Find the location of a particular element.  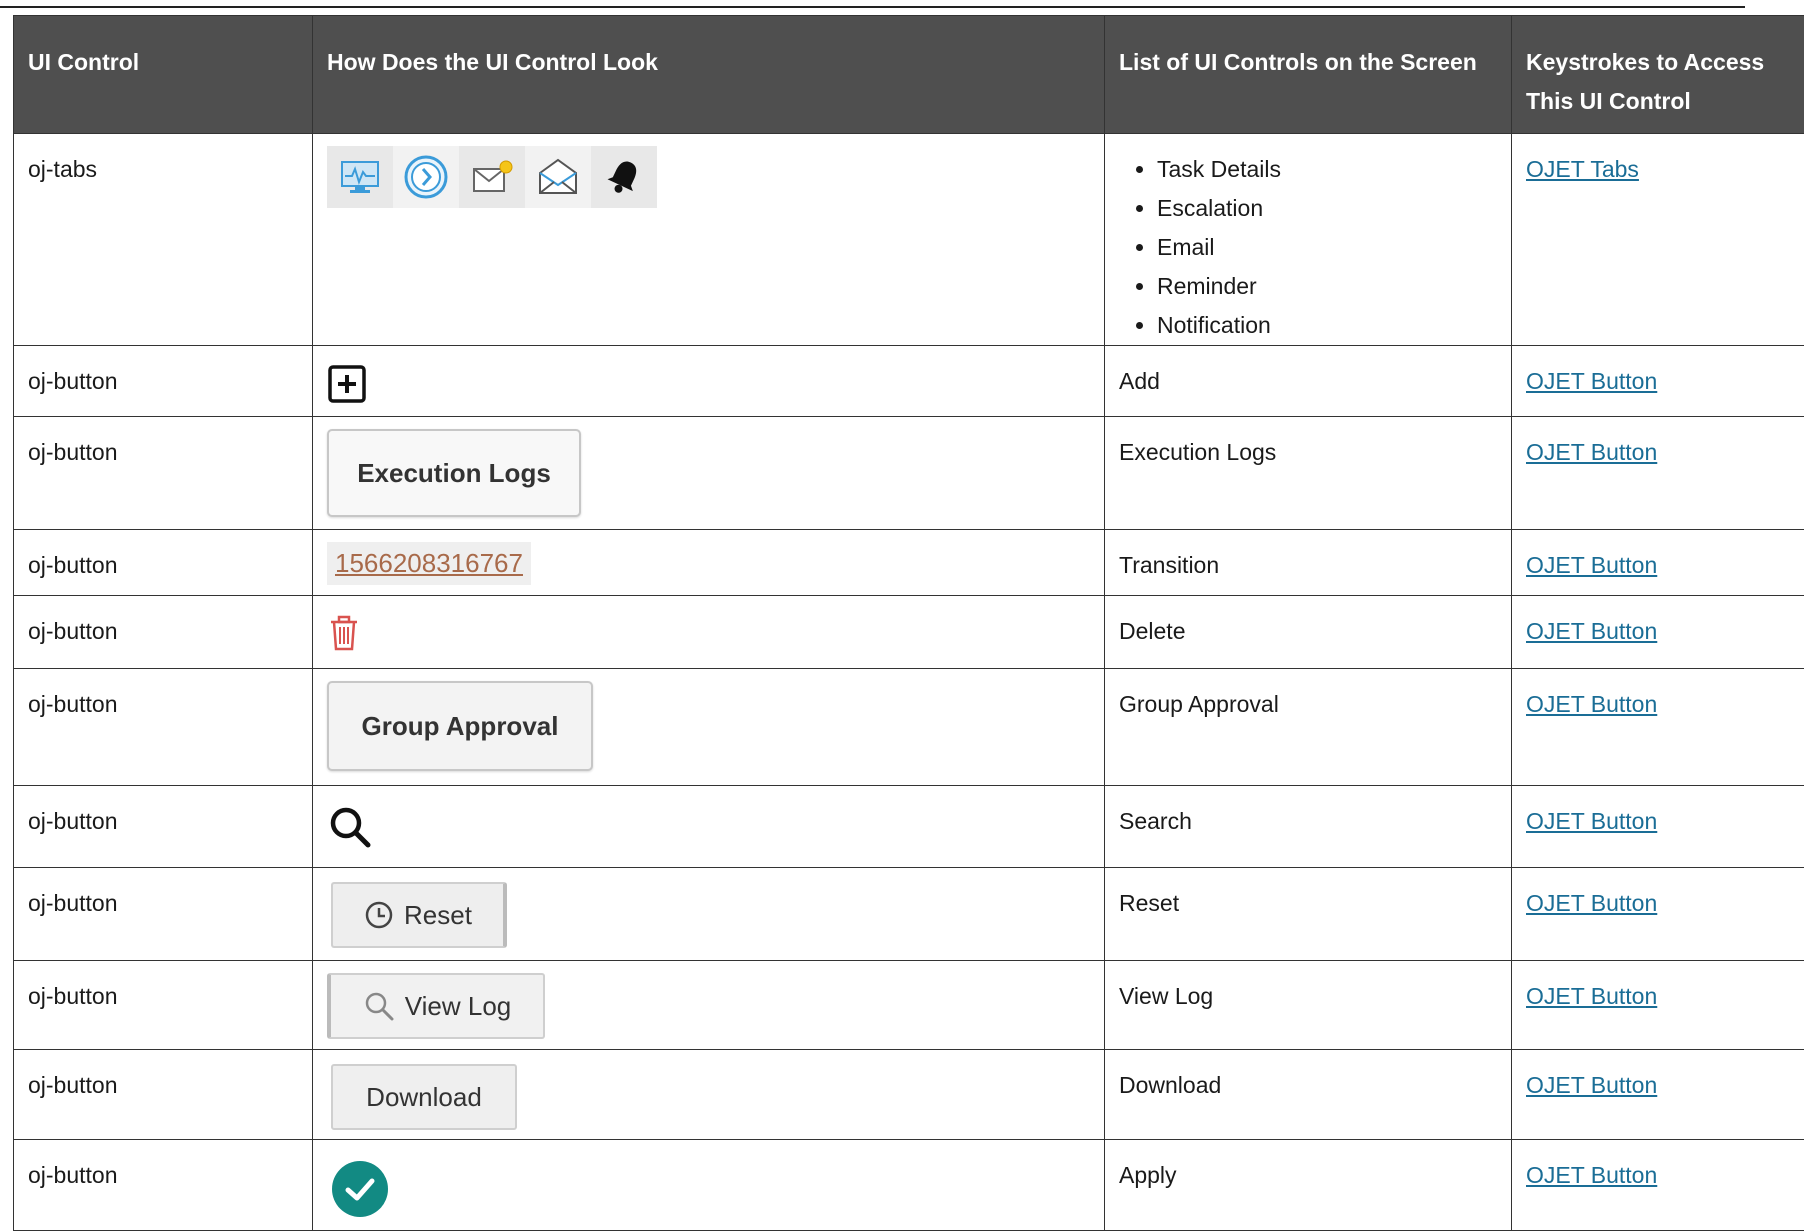

cell-look: Reset is located at coordinates (709, 914).